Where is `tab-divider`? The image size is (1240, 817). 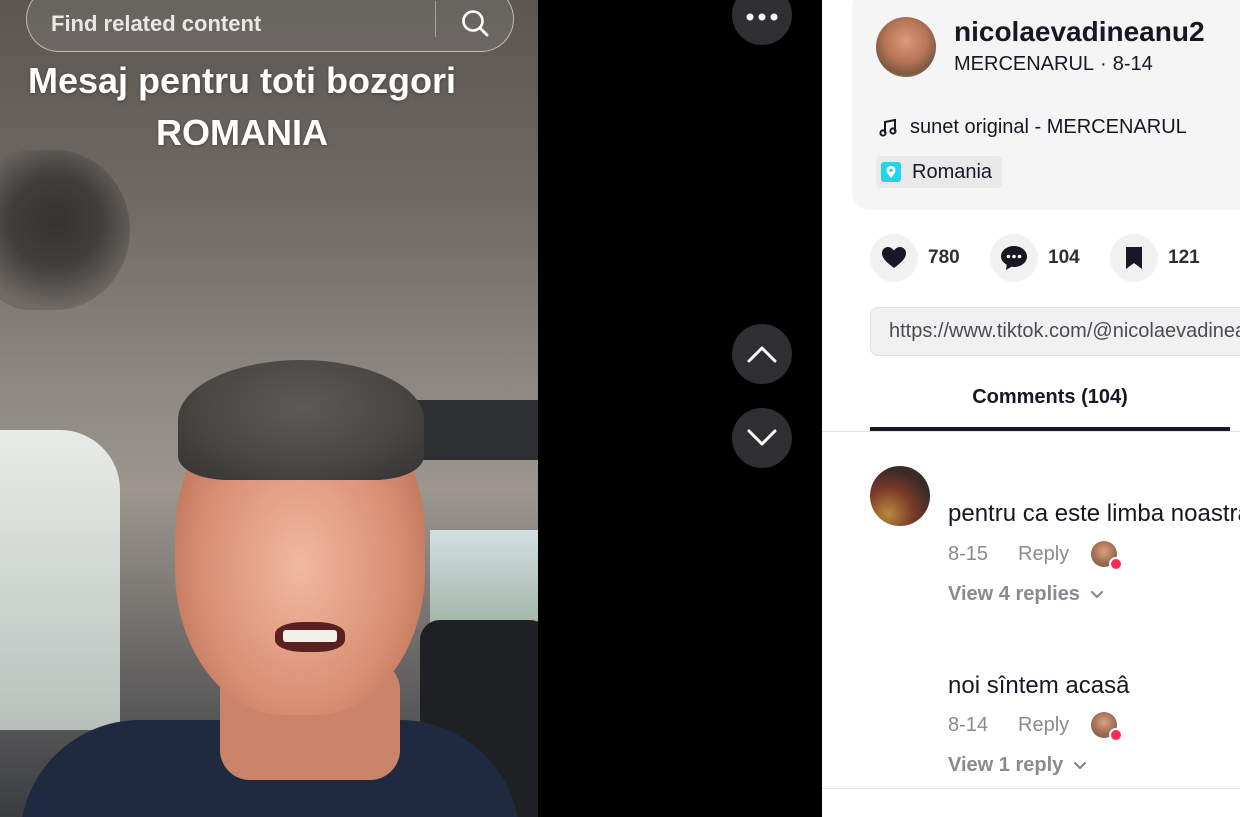
tab-divider is located at coordinates (1031, 431).